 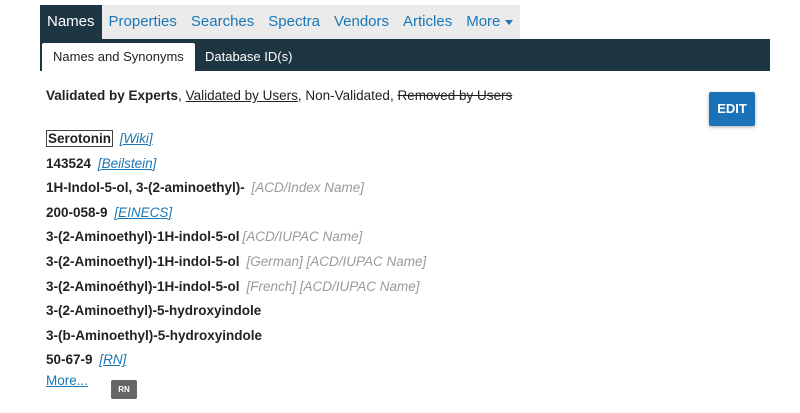 I want to click on synonym-source-link: [Wiki], so click(x=136, y=138).